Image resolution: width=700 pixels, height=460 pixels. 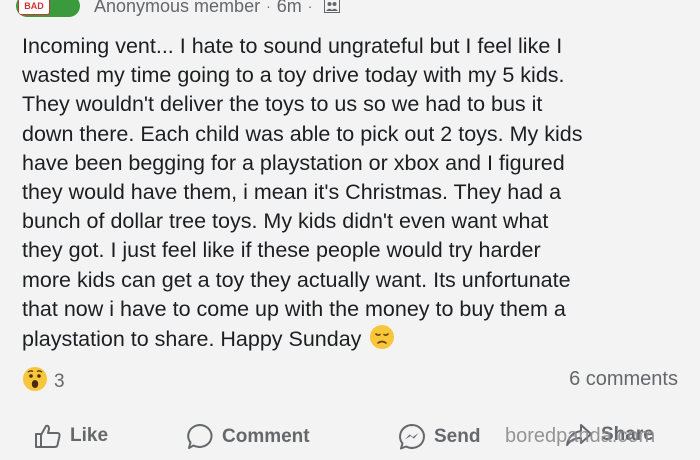 I want to click on like-button: Like, so click(x=71, y=436).